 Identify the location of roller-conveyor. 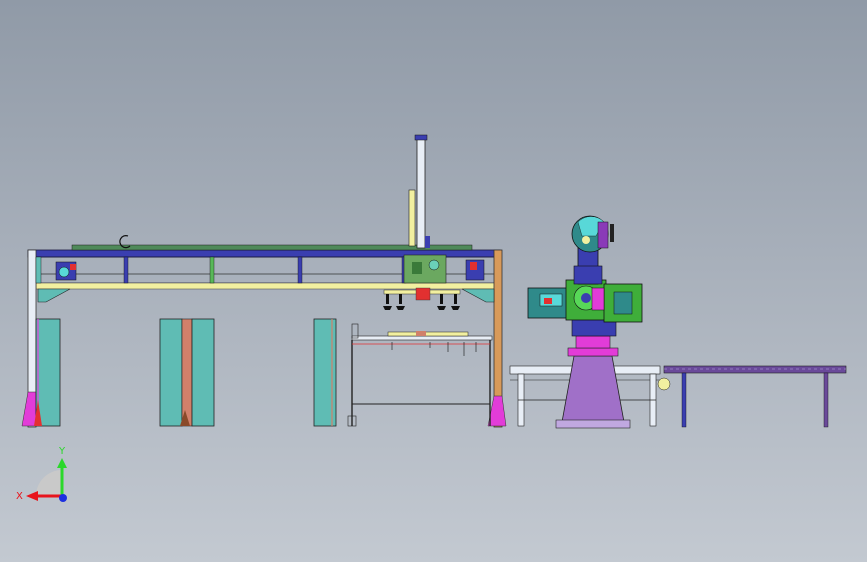
(755, 369).